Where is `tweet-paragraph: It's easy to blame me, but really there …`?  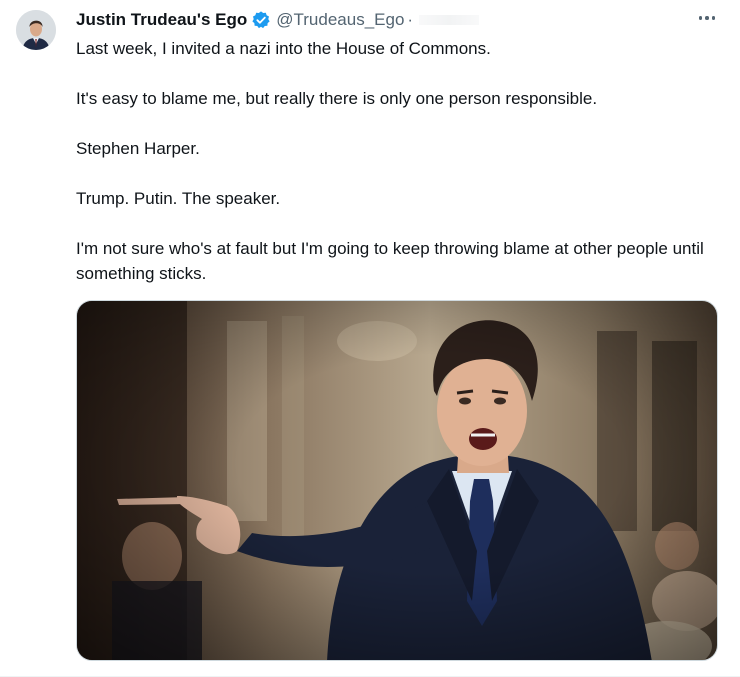
tweet-paragraph: It's easy to blame me, but really there … is located at coordinates (337, 98).